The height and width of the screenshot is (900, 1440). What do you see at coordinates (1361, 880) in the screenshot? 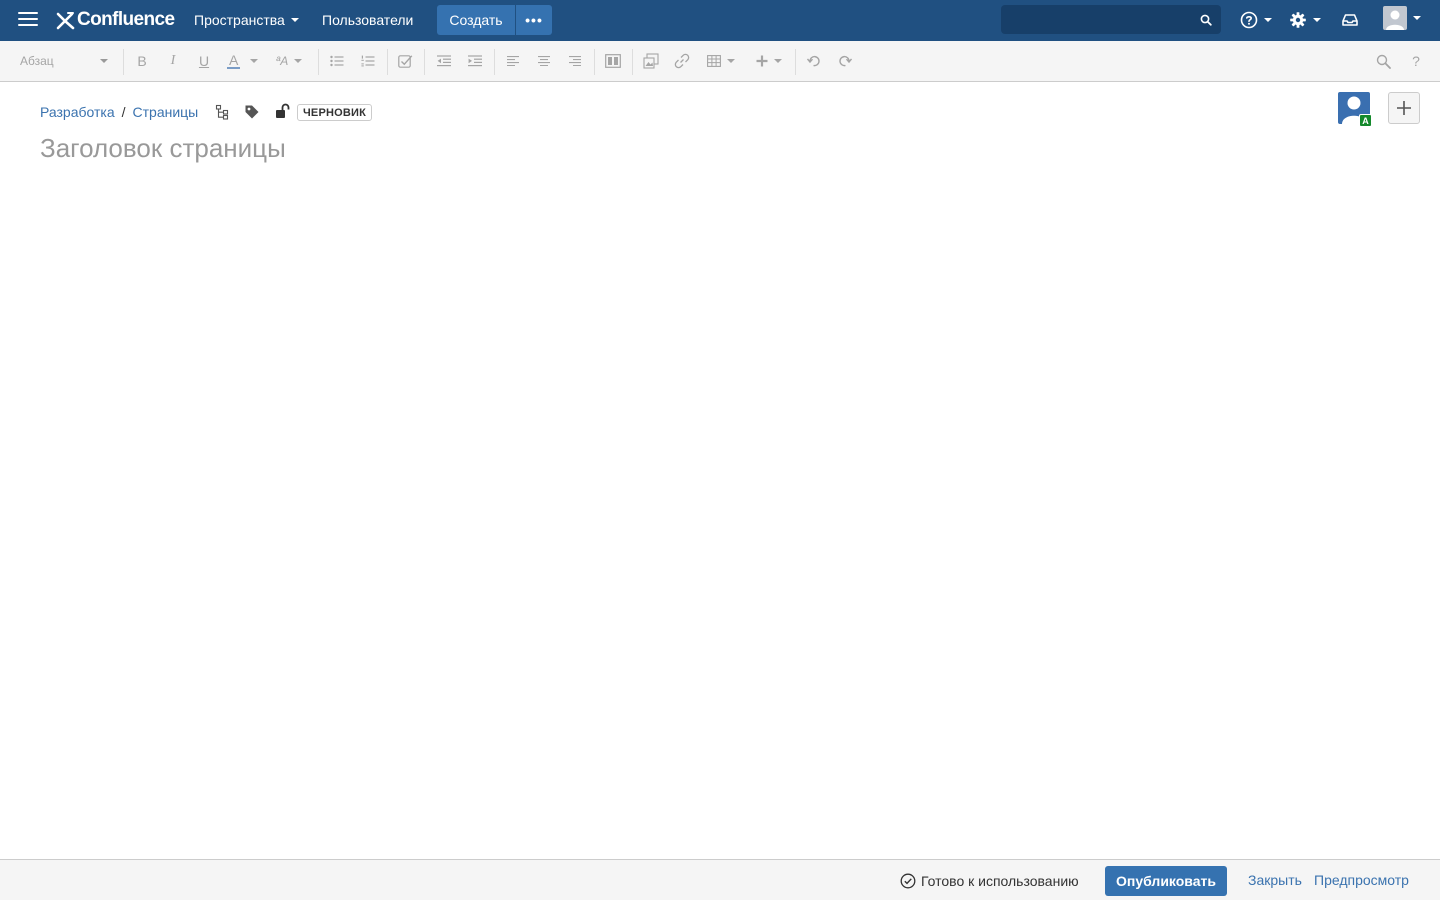
I see `preview-link: Предпросмотр` at bounding box center [1361, 880].